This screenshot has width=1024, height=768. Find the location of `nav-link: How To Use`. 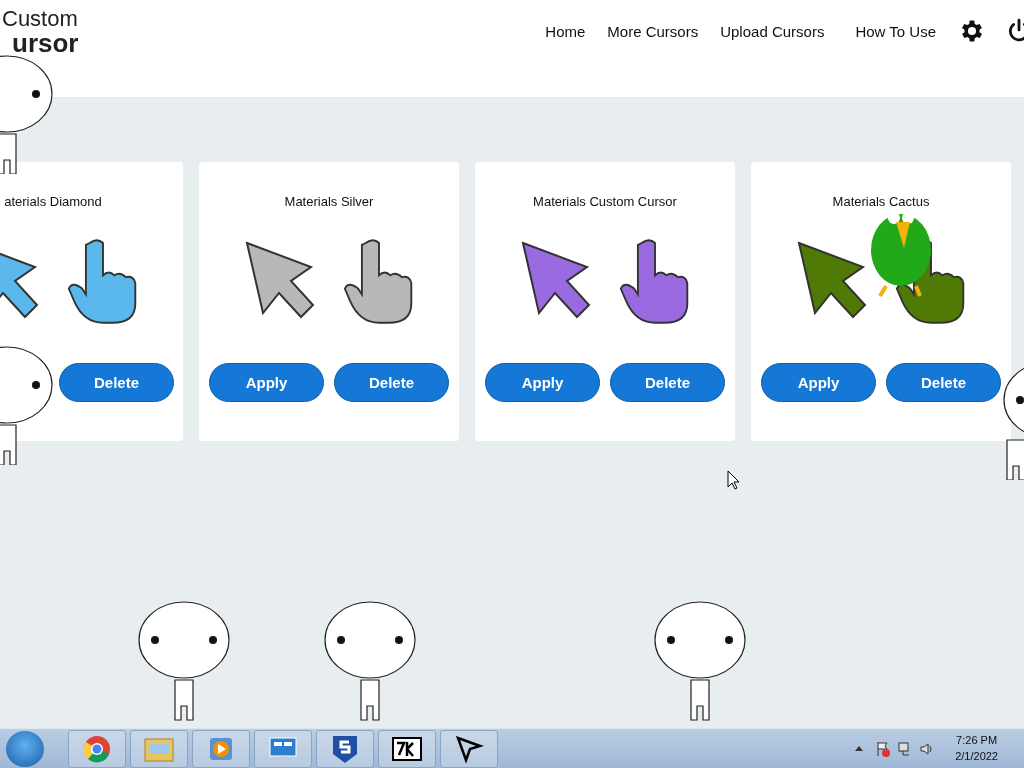

nav-link: How To Use is located at coordinates (895, 31).